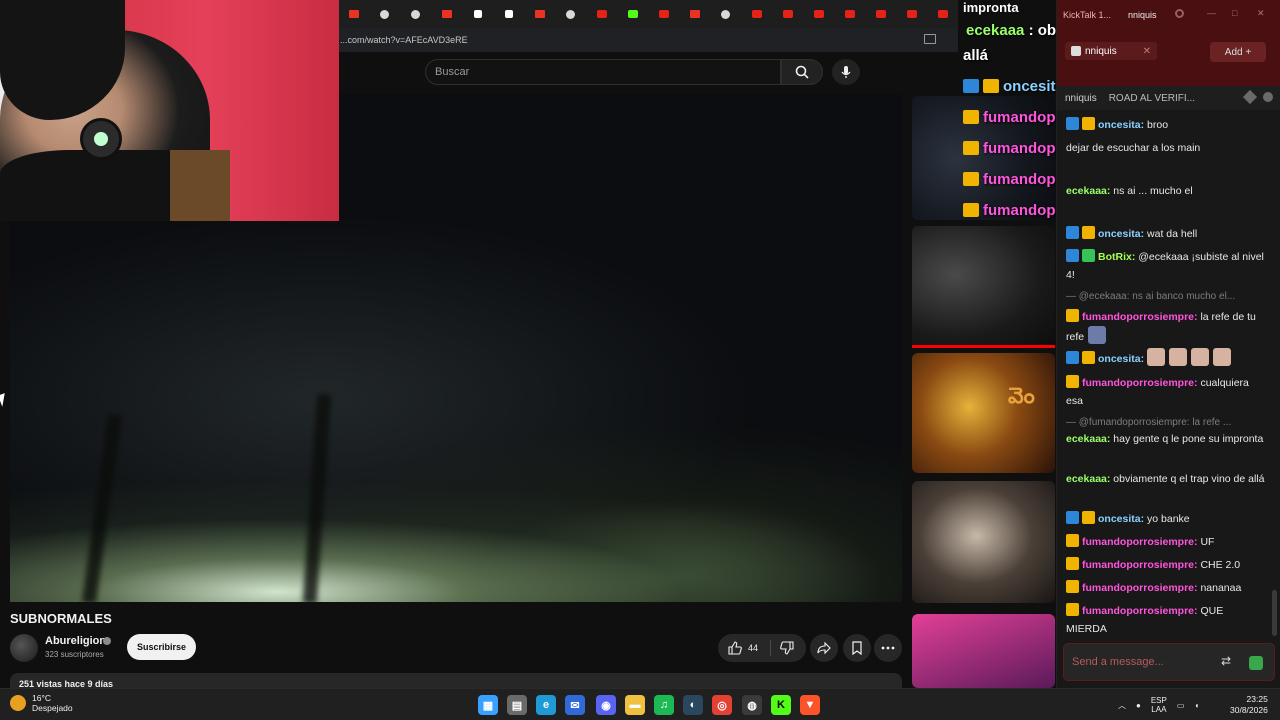 This screenshot has width=1280, height=720. I want to click on add-tab-button: Add +, so click(1238, 52).